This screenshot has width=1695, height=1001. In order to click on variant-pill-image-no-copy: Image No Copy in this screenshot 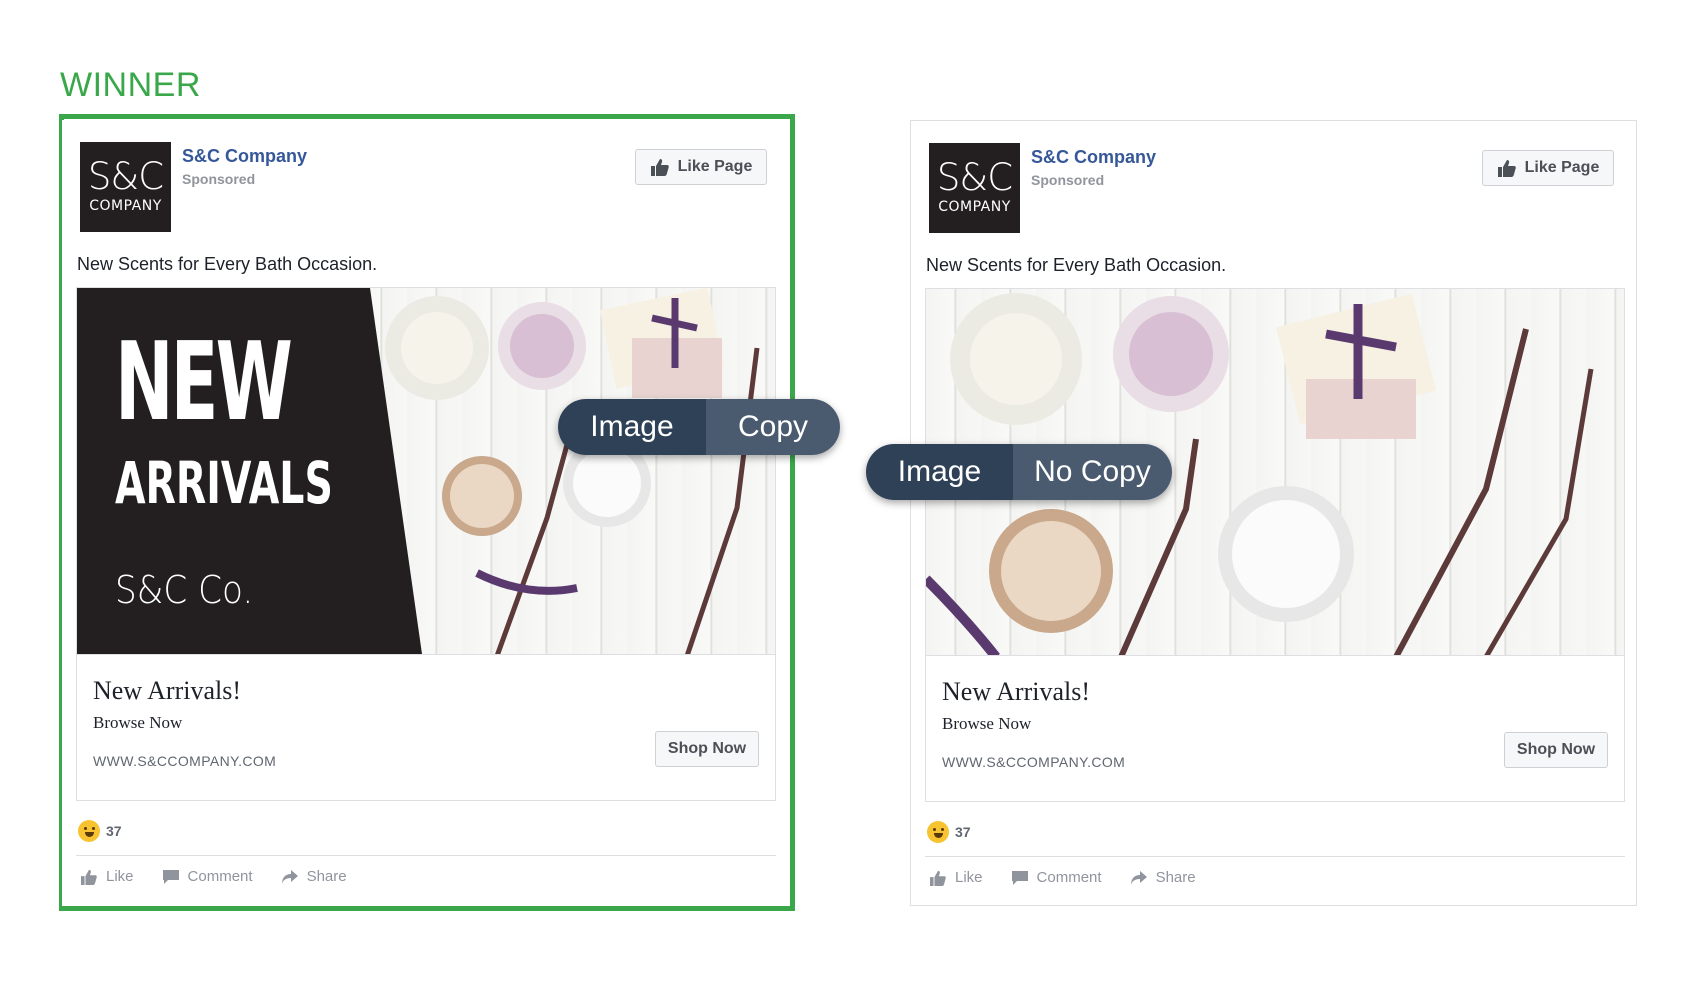, I will do `click(1019, 472)`.